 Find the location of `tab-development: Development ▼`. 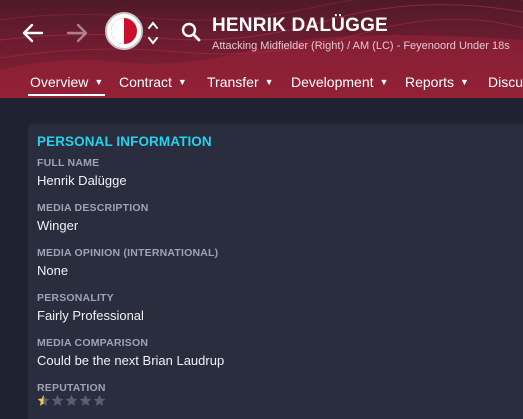

tab-development: Development ▼ is located at coordinates (339, 82).